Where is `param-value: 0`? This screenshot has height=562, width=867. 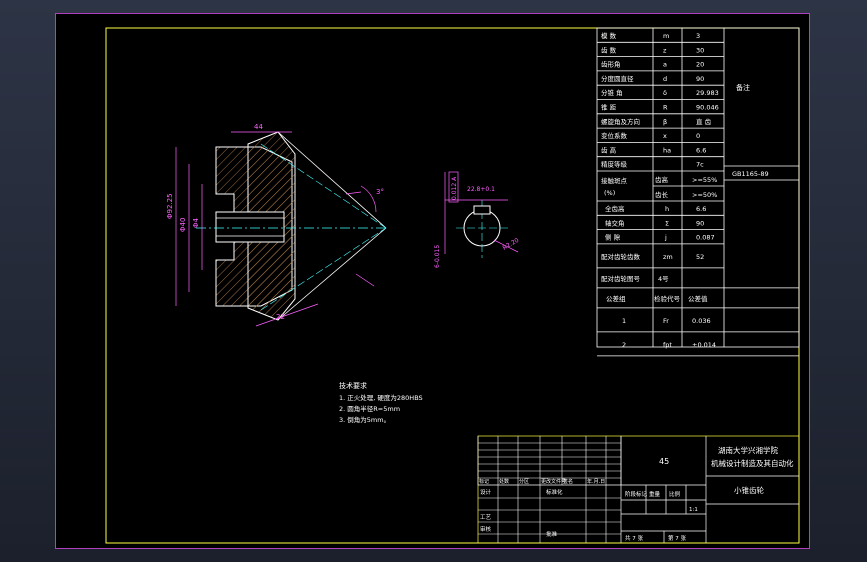
param-value: 0 is located at coordinates (698, 136).